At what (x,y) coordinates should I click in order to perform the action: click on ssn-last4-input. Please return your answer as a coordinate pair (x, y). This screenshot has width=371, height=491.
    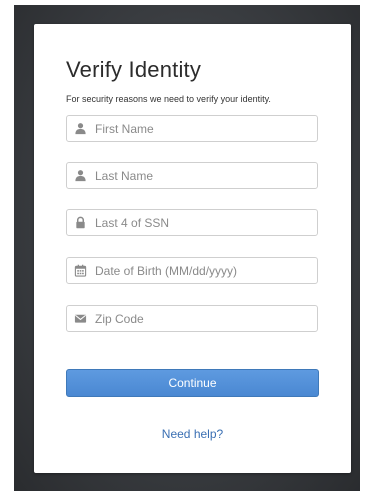
    Looking at the image, I should click on (203, 222).